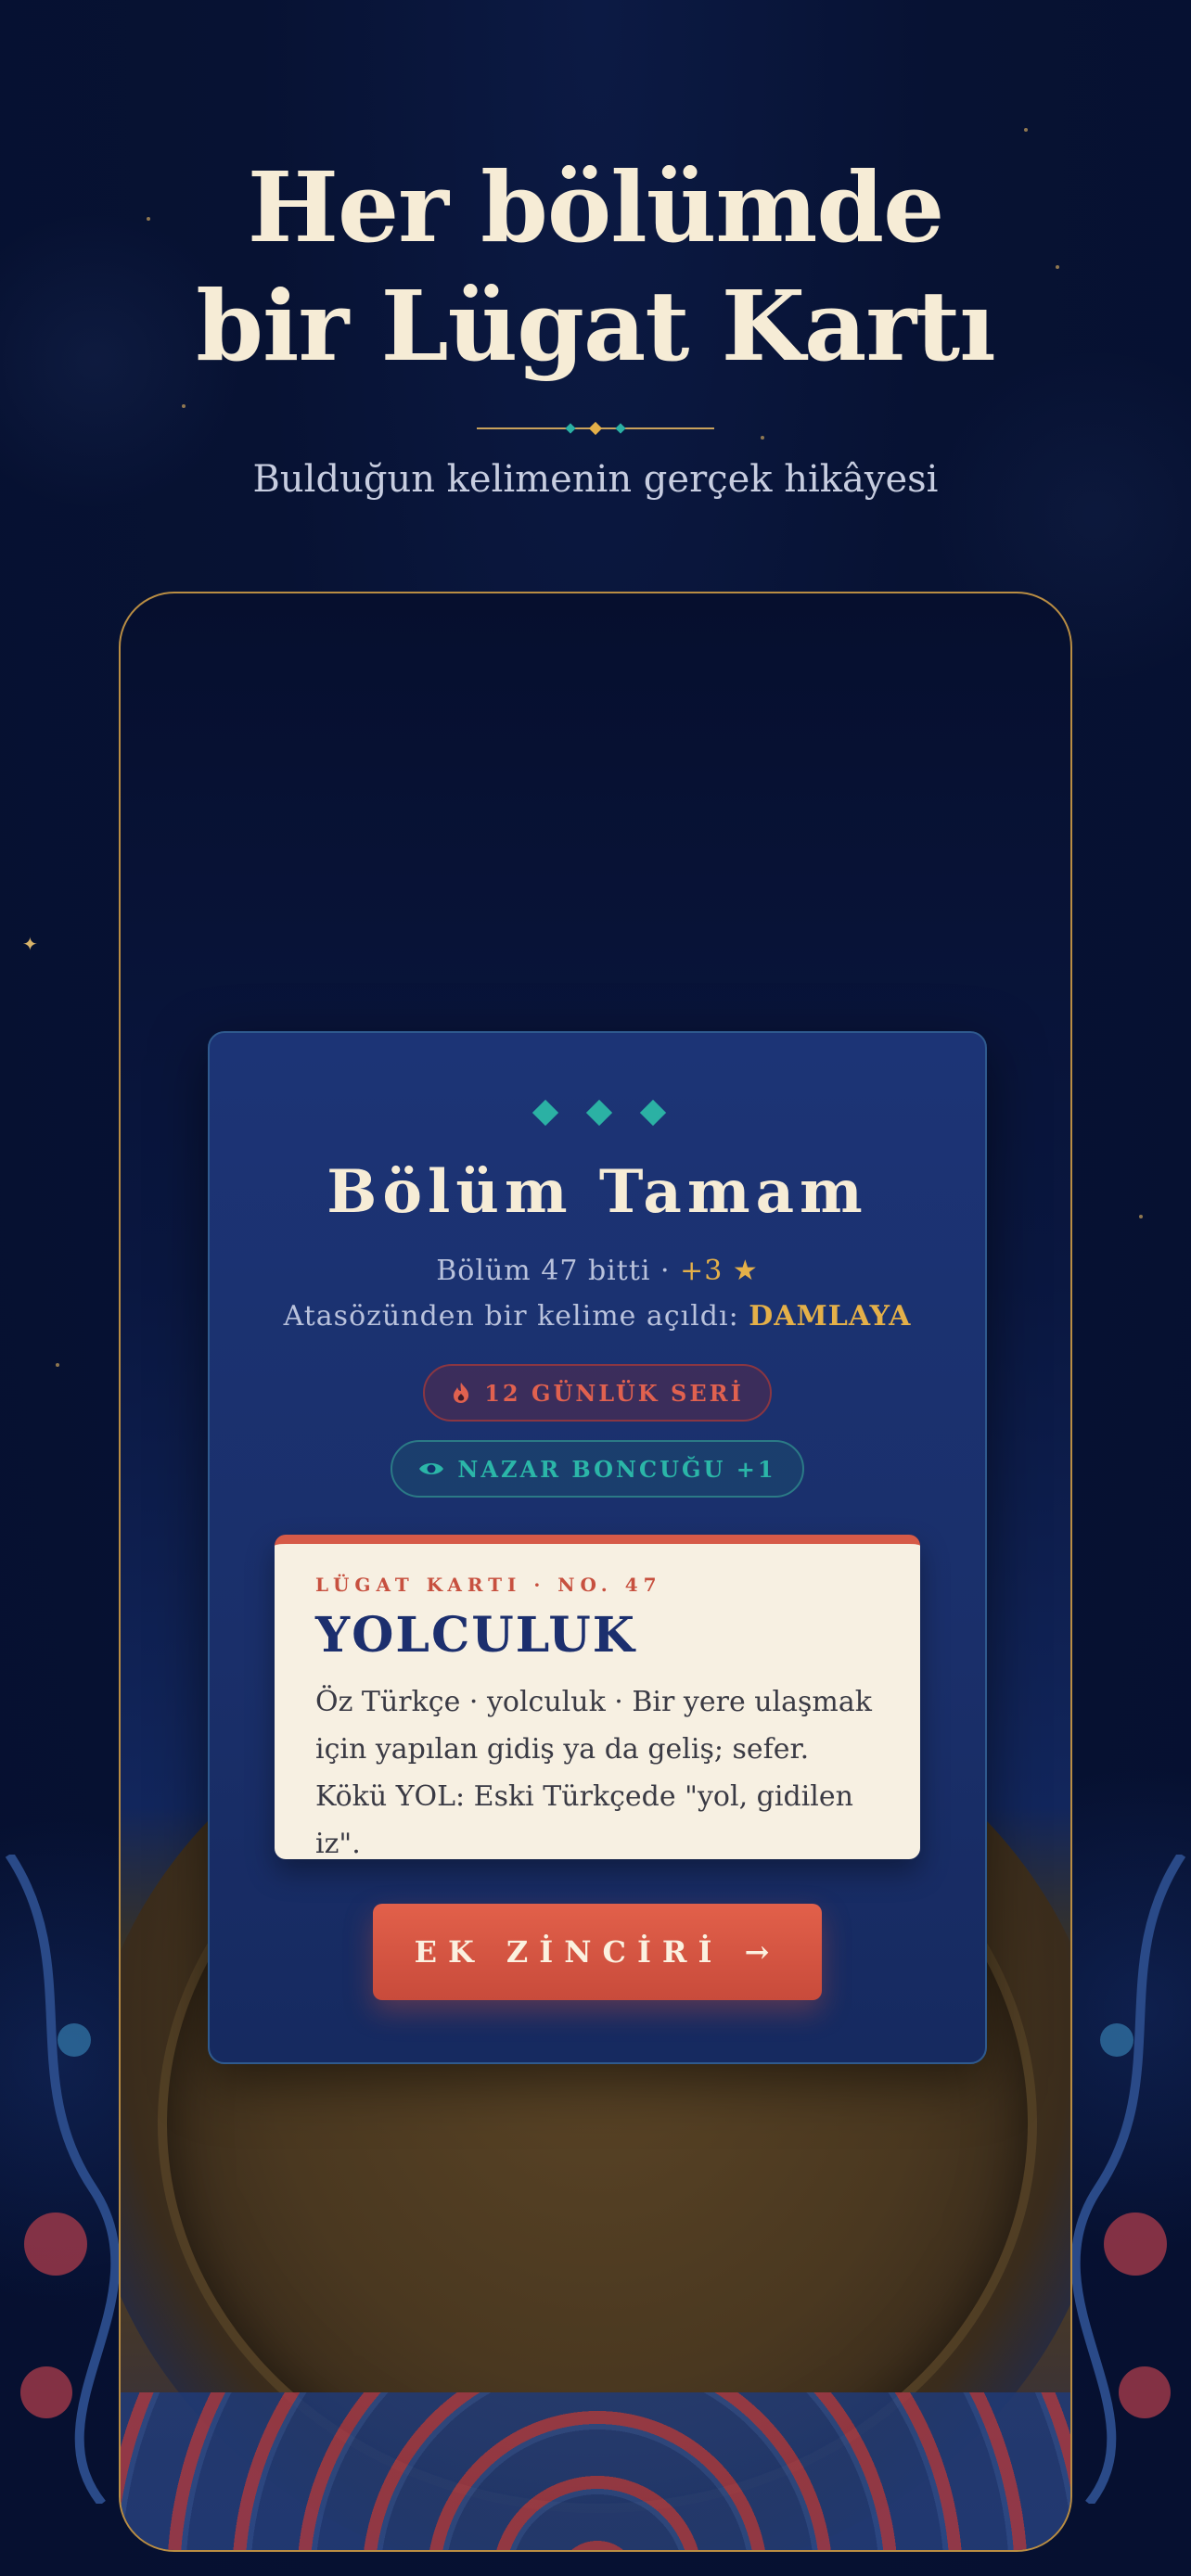 The width and height of the screenshot is (1191, 2576). What do you see at coordinates (475, 1635) in the screenshot?
I see `lugat-word: YOLCULUK` at bounding box center [475, 1635].